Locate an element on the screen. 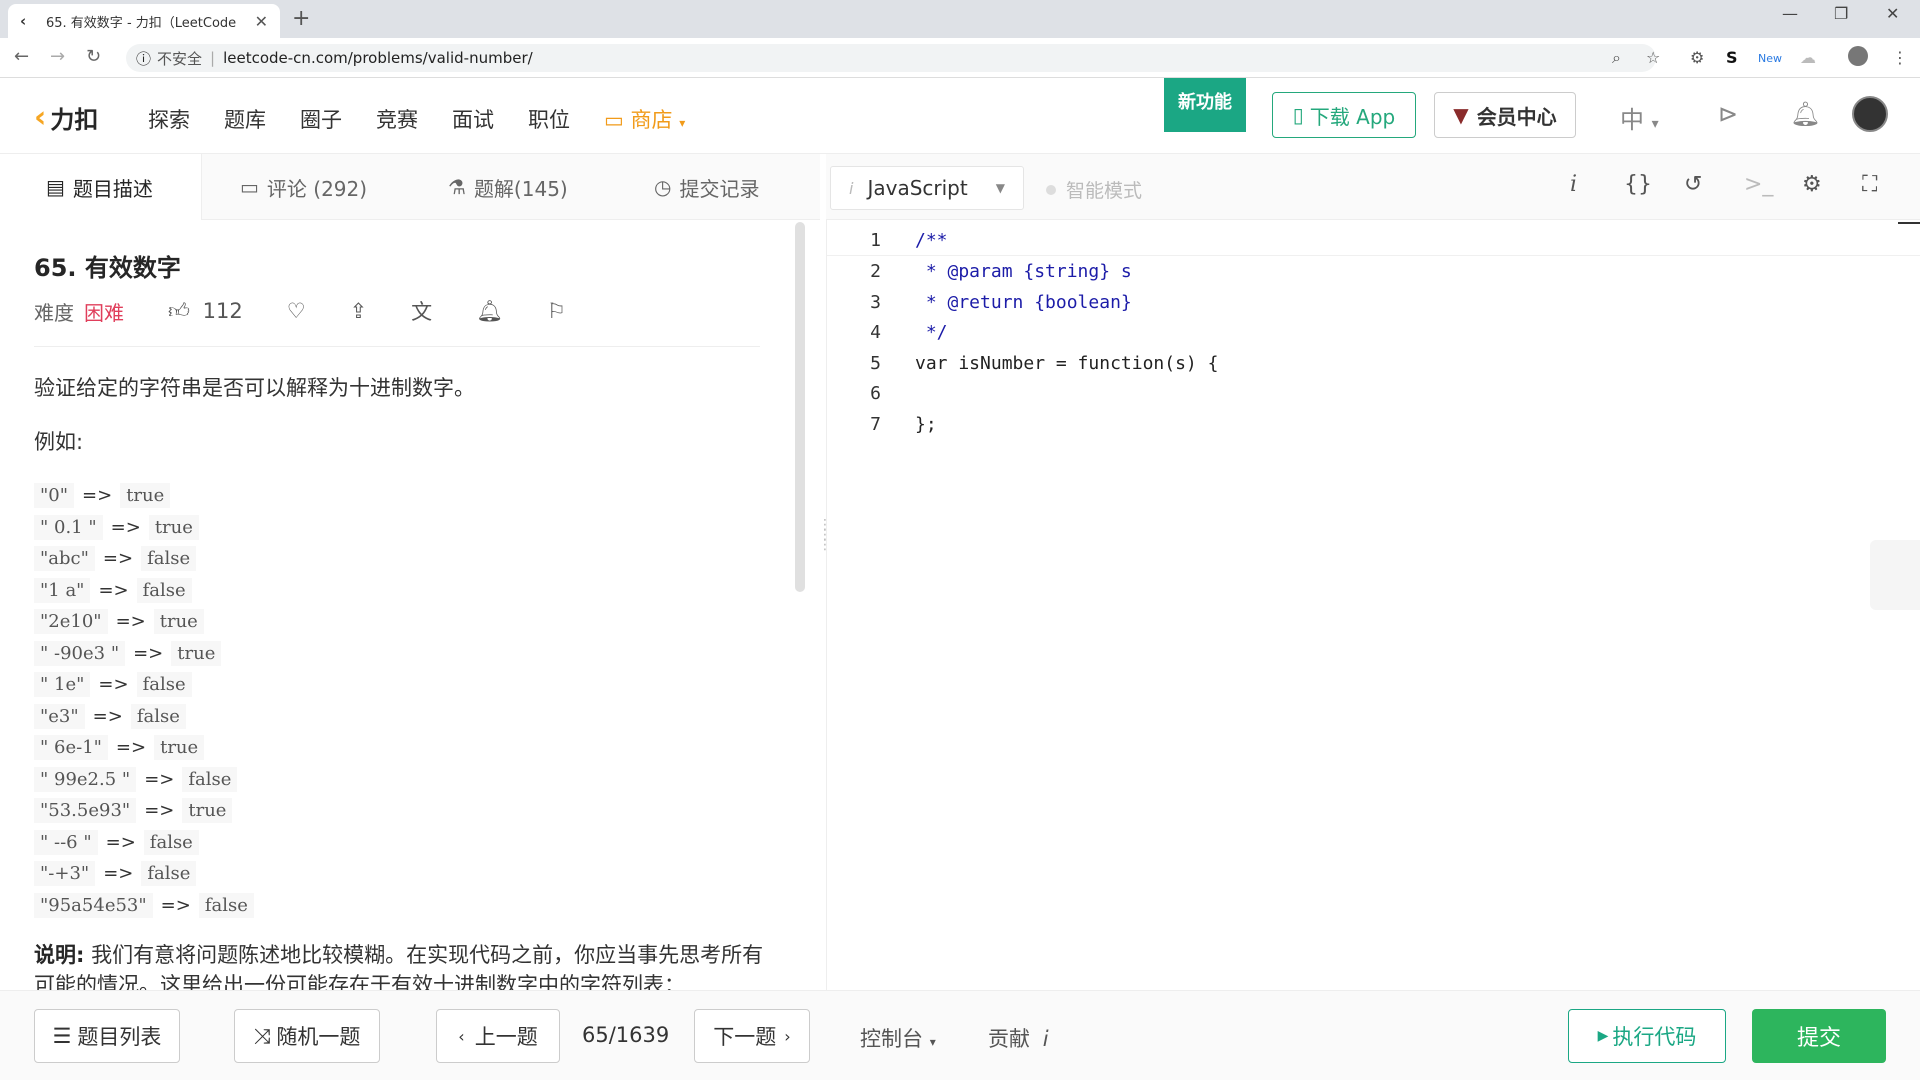  share-icon: ⇪ is located at coordinates (359, 311).